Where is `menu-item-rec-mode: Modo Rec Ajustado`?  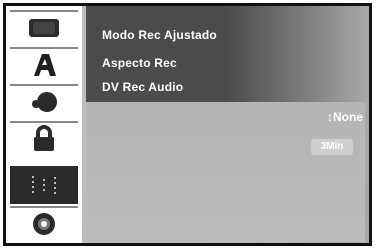 menu-item-rec-mode: Modo Rec Ajustado is located at coordinates (159, 35).